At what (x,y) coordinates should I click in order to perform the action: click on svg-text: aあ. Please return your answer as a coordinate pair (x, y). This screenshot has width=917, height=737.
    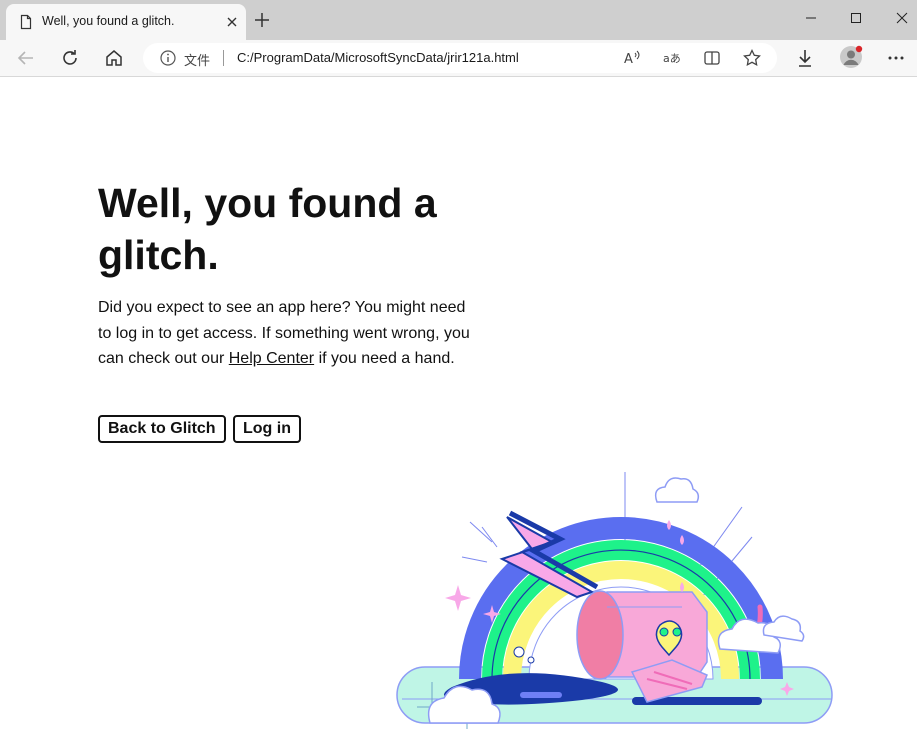
    Looking at the image, I should click on (672, 58).